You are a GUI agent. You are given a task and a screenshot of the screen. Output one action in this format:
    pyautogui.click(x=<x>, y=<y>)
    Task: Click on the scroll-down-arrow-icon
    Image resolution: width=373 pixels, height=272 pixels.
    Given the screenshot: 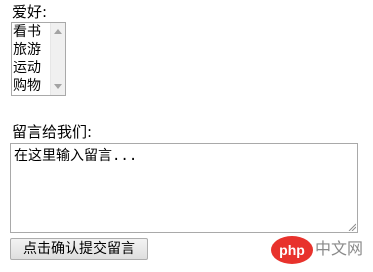 What is the action you would take?
    pyautogui.click(x=58, y=86)
    